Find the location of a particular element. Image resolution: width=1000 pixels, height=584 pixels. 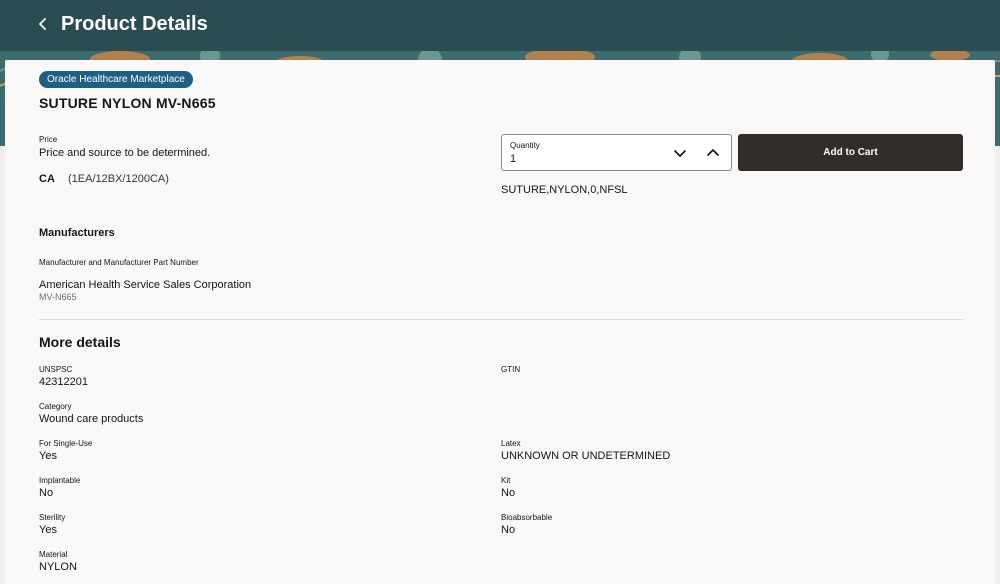

marketplace-badge: Oracle Healthcare Marketplace is located at coordinates (116, 79).